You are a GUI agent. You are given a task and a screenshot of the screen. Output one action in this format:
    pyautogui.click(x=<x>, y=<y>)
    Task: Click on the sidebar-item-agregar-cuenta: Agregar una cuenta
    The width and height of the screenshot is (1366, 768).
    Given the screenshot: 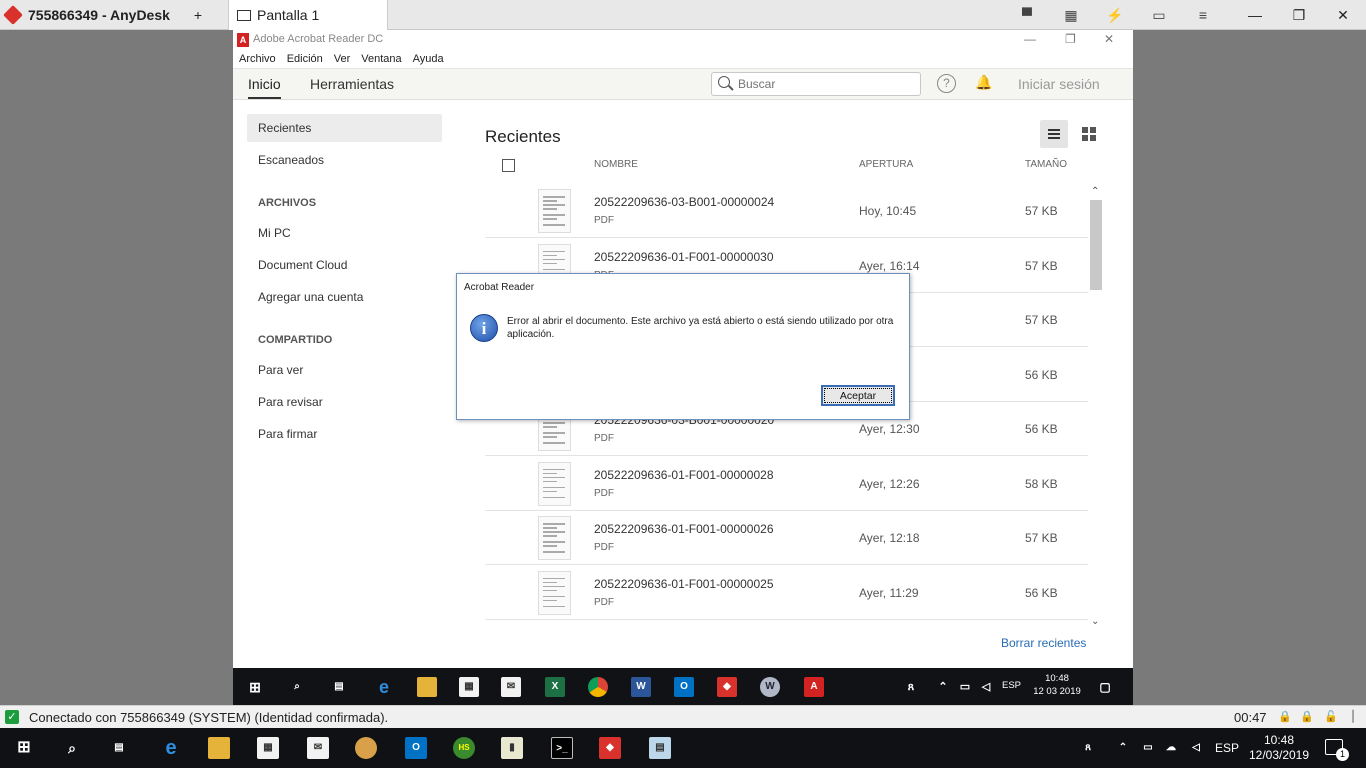 What is the action you would take?
    pyautogui.click(x=344, y=297)
    